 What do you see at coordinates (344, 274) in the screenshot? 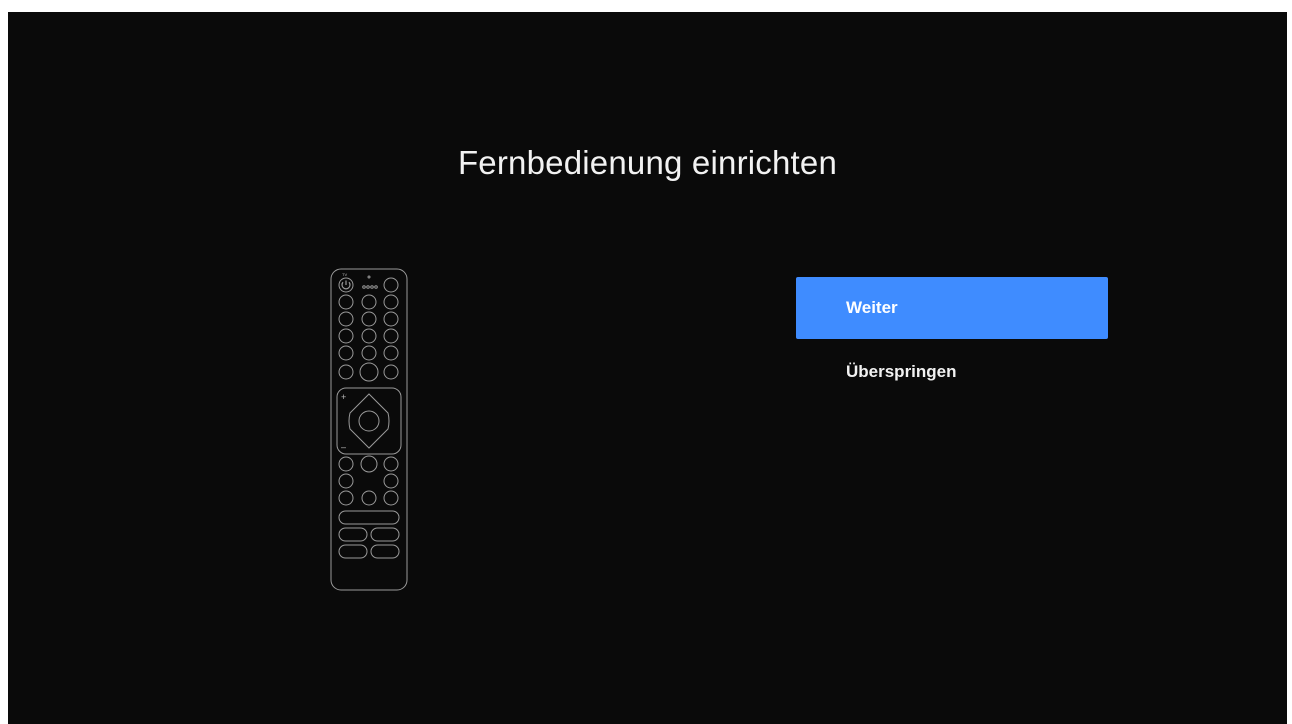
I see `remote-tv-label: TV` at bounding box center [344, 274].